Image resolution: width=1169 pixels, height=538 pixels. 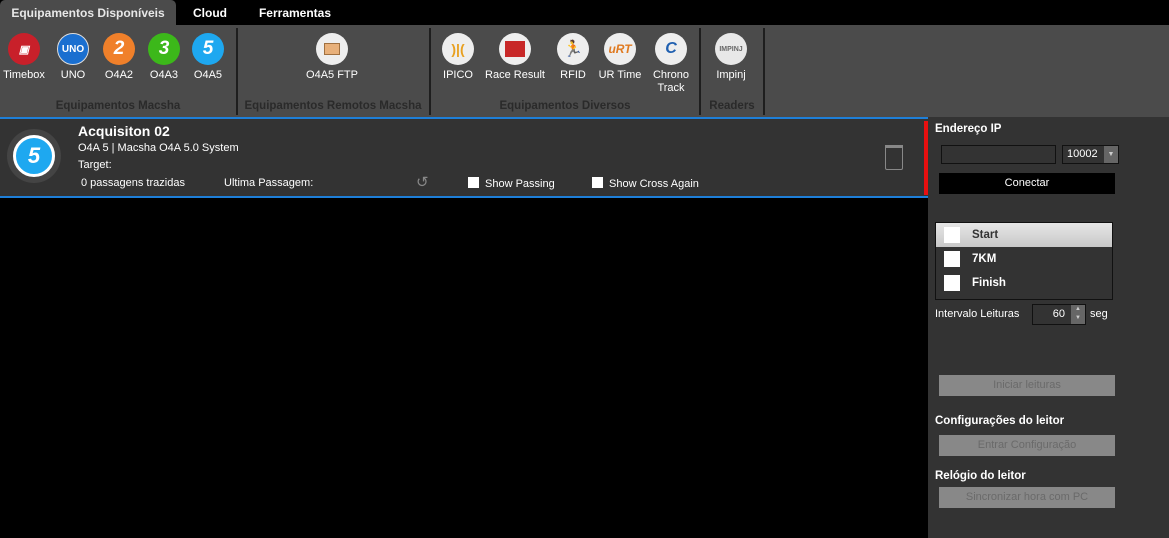 What do you see at coordinates (119, 49) in the screenshot?
I see `o4a2-icon: 2` at bounding box center [119, 49].